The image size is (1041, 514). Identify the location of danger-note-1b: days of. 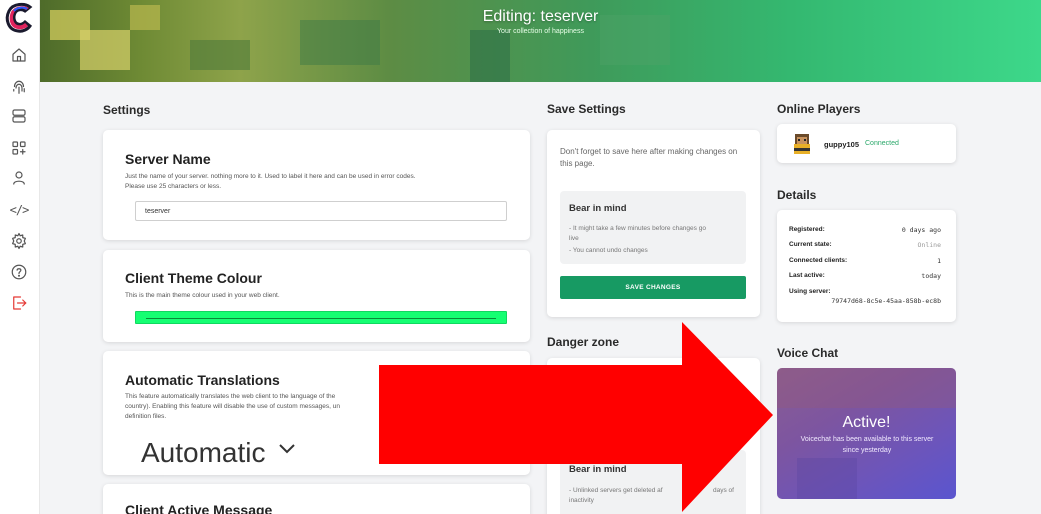
(723, 490).